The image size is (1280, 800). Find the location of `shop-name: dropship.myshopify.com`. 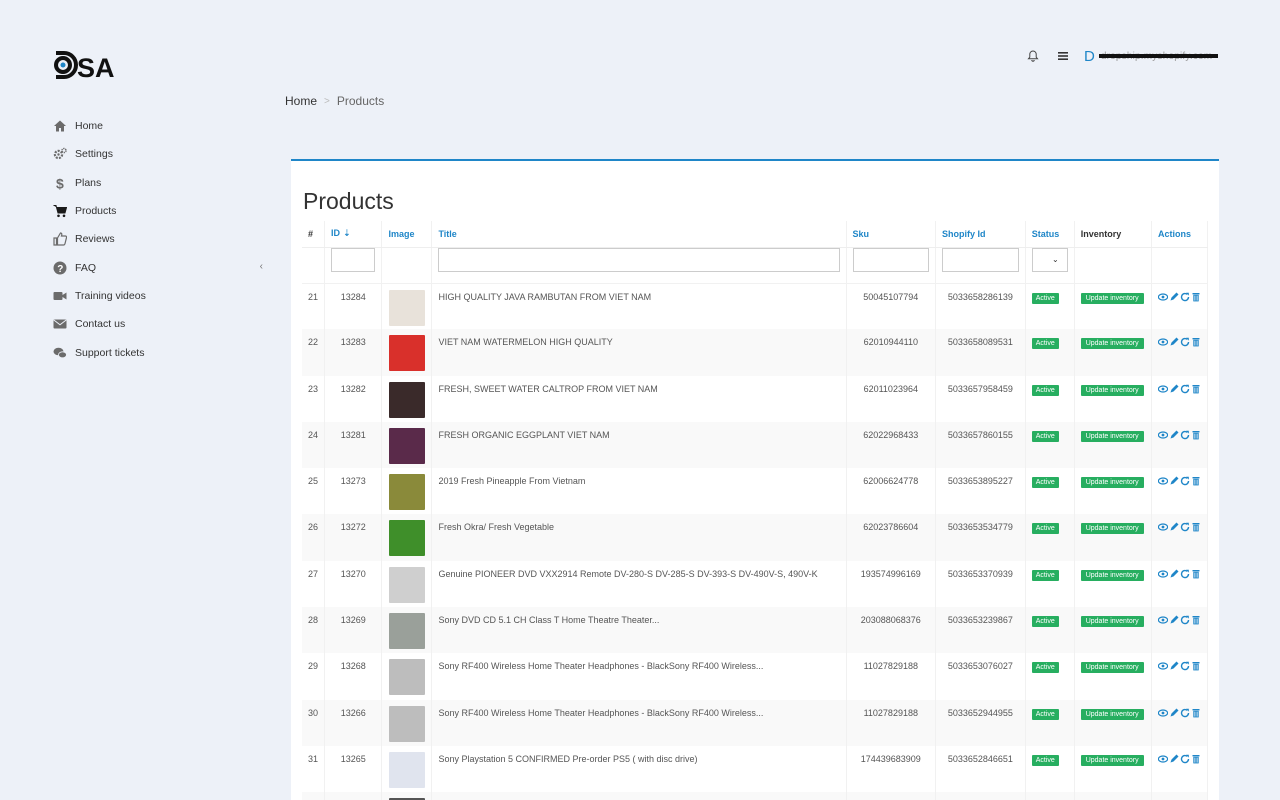

shop-name: dropship.myshopify.com is located at coordinates (1158, 56).